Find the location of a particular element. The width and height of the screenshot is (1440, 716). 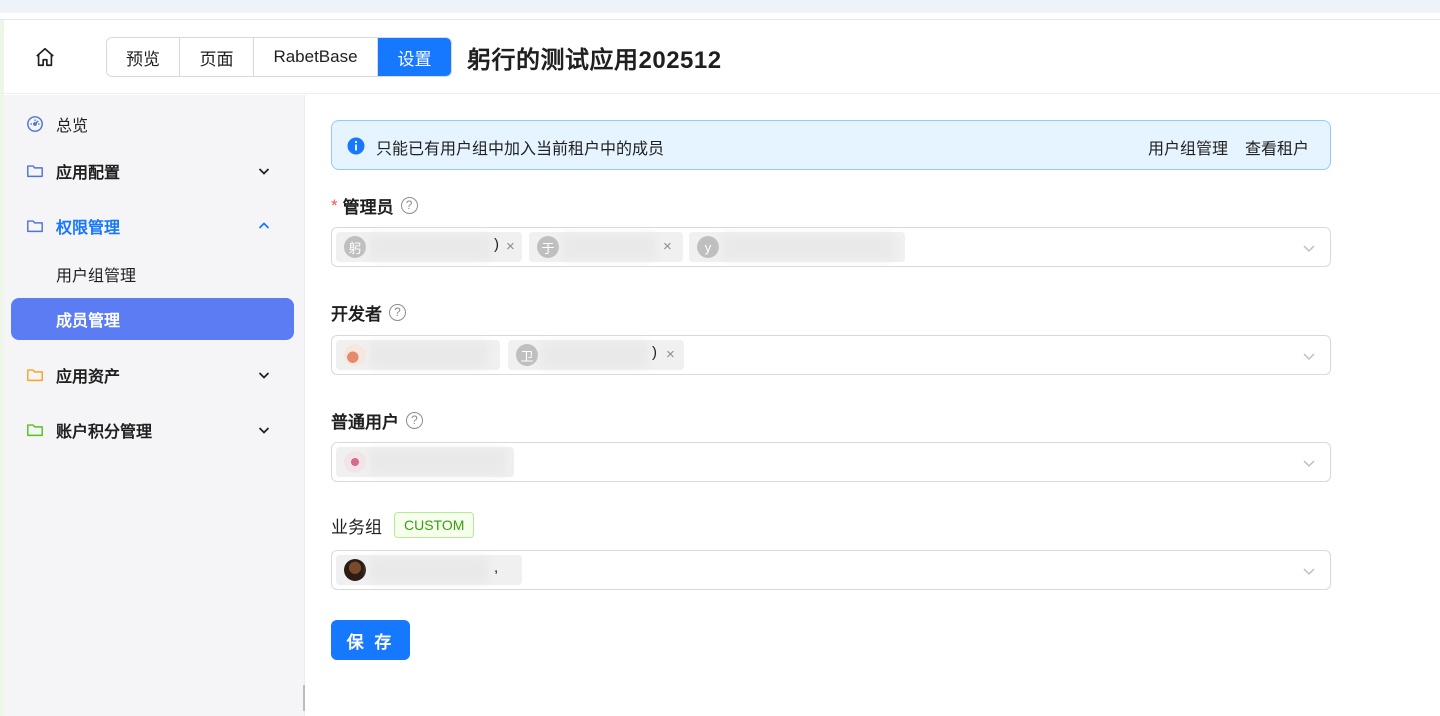

sidebar-resize-handle is located at coordinates (304, 698).